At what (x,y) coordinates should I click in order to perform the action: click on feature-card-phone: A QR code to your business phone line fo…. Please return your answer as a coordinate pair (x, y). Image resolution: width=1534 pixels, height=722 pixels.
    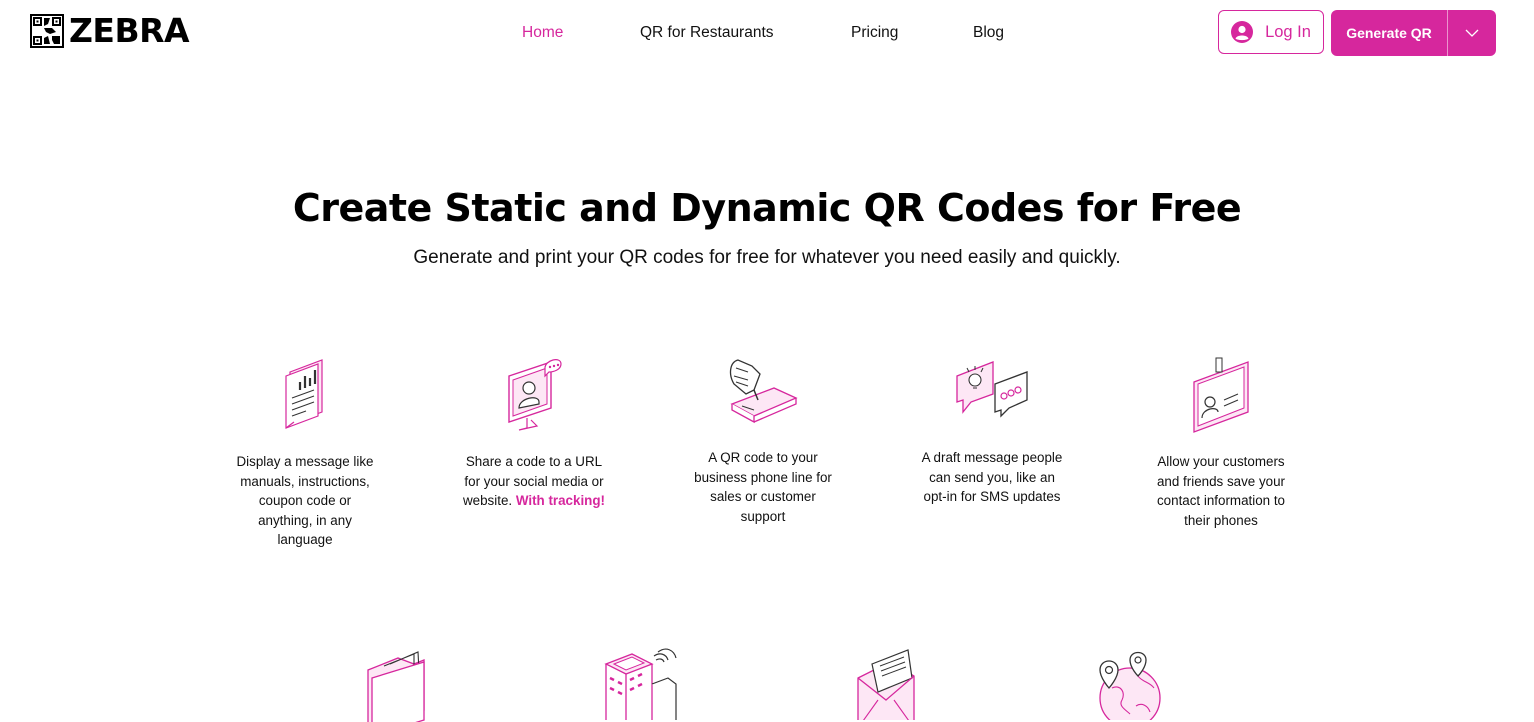
    Looking at the image, I should click on (763, 440).